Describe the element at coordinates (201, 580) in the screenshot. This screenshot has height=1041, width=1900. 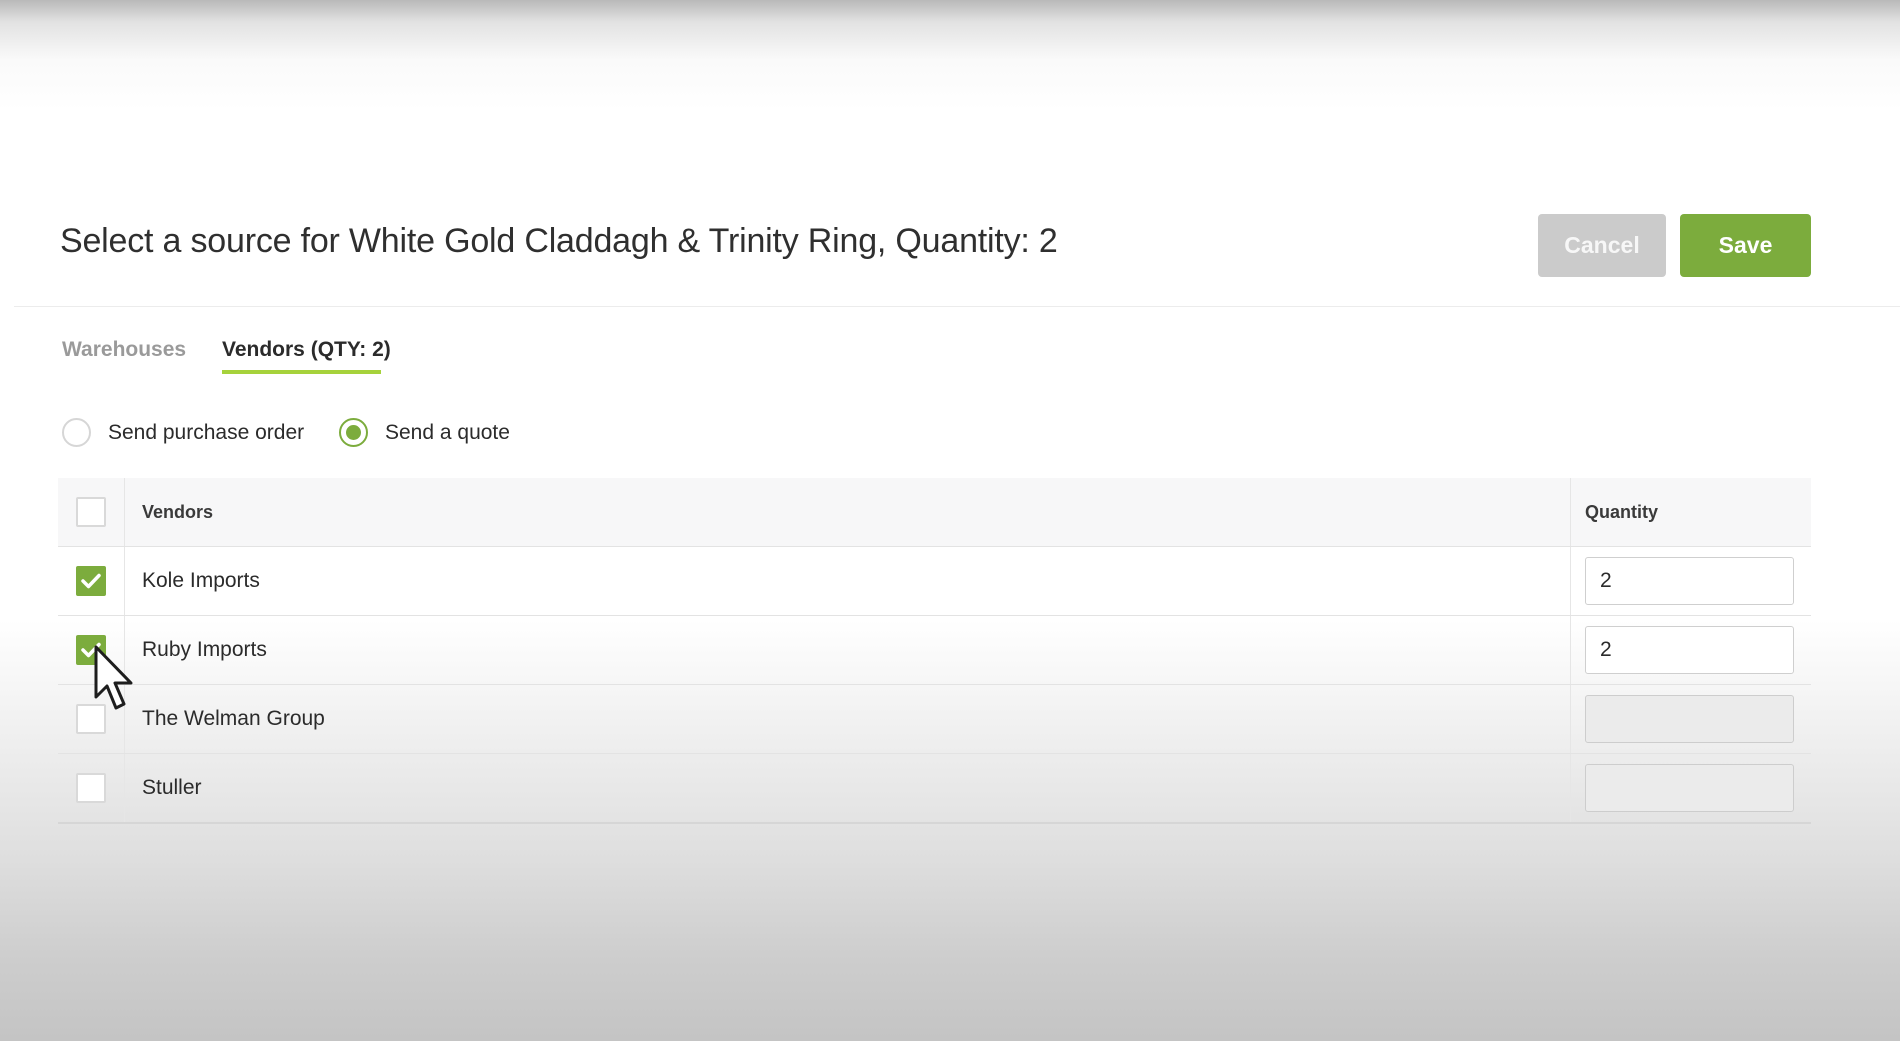
I see `vendor-name: Kole Imports` at that location.